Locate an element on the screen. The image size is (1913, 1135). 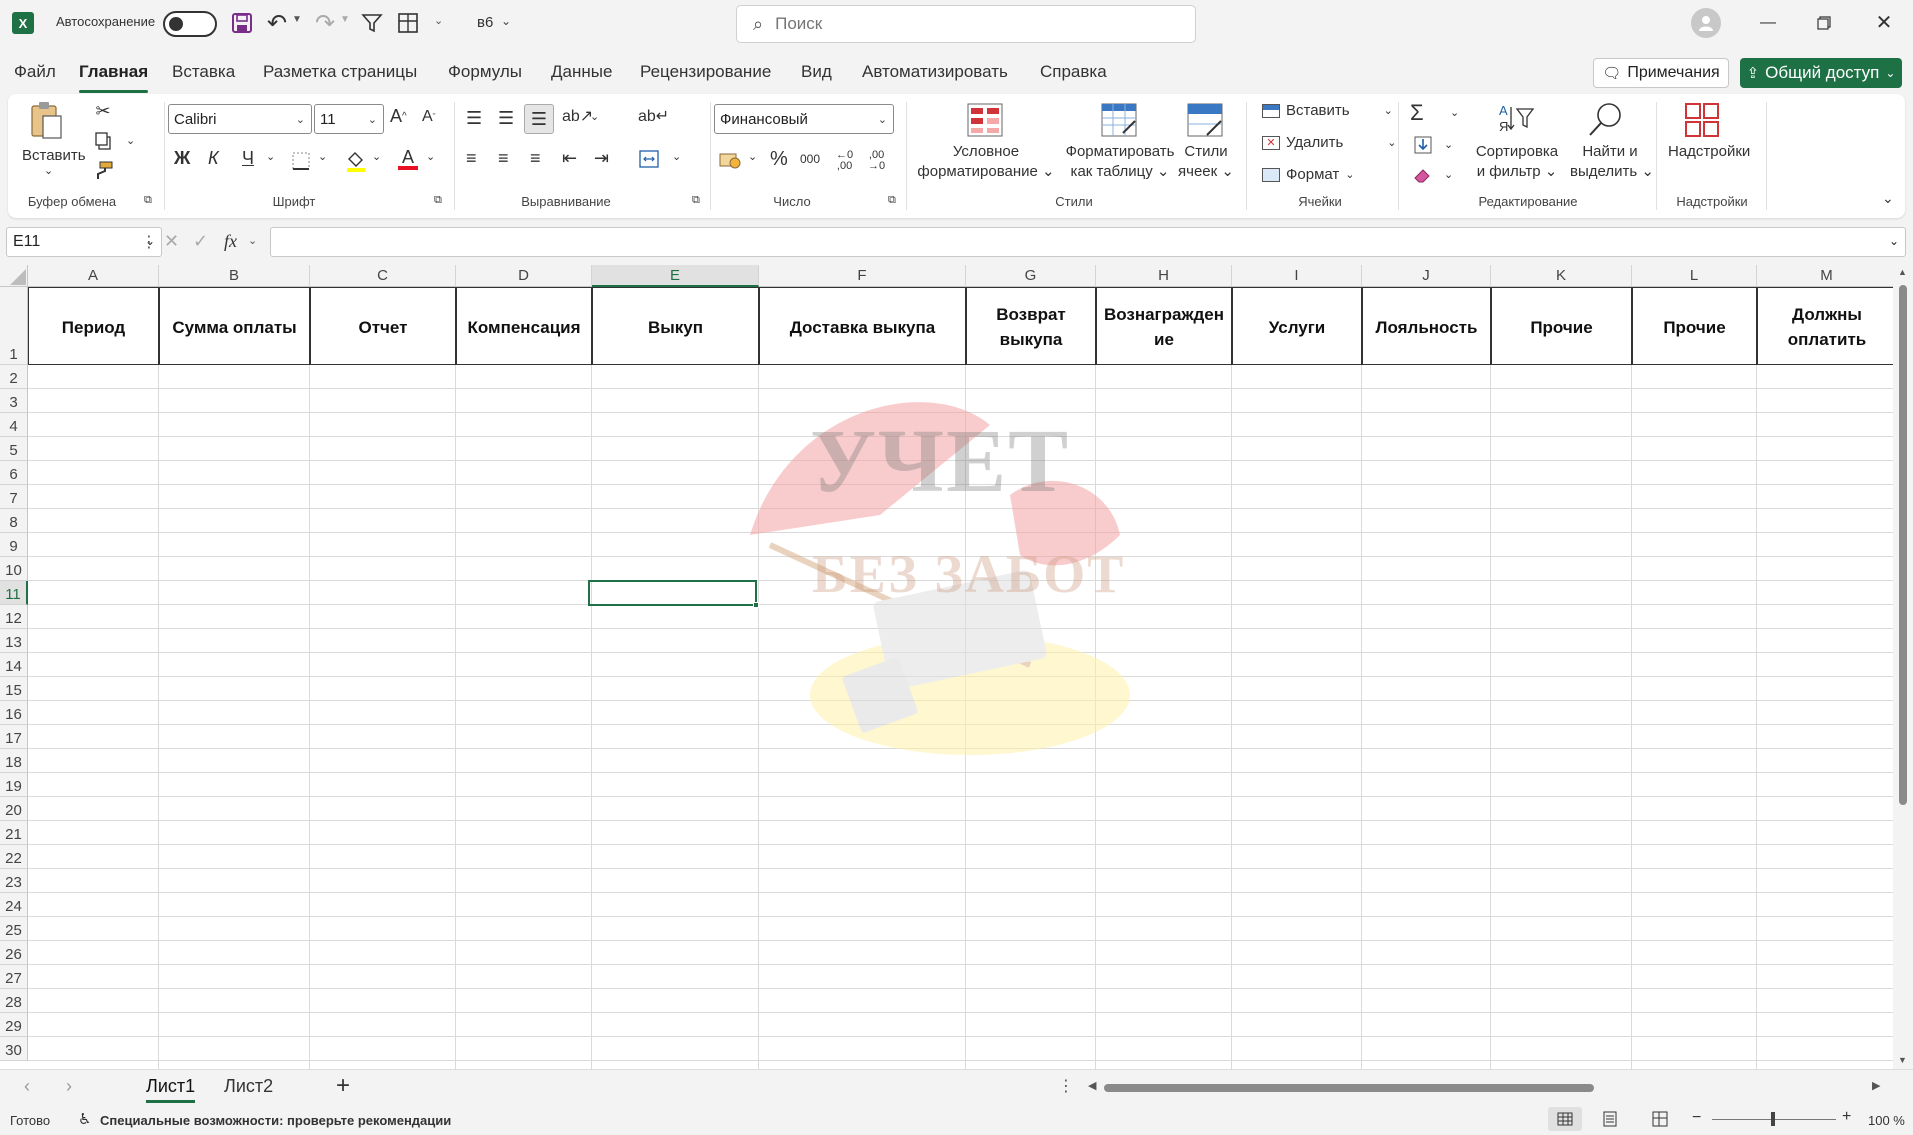
zoom-in-icon: + is located at coordinates (1846, 1117).